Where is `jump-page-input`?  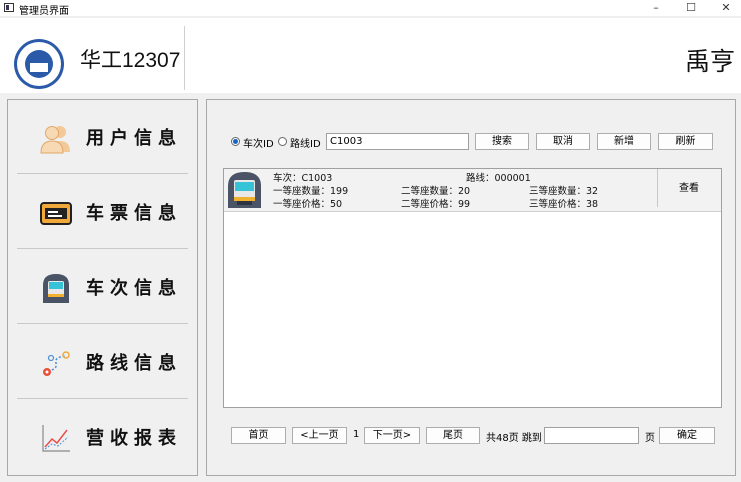
jump-page-input is located at coordinates (591, 435).